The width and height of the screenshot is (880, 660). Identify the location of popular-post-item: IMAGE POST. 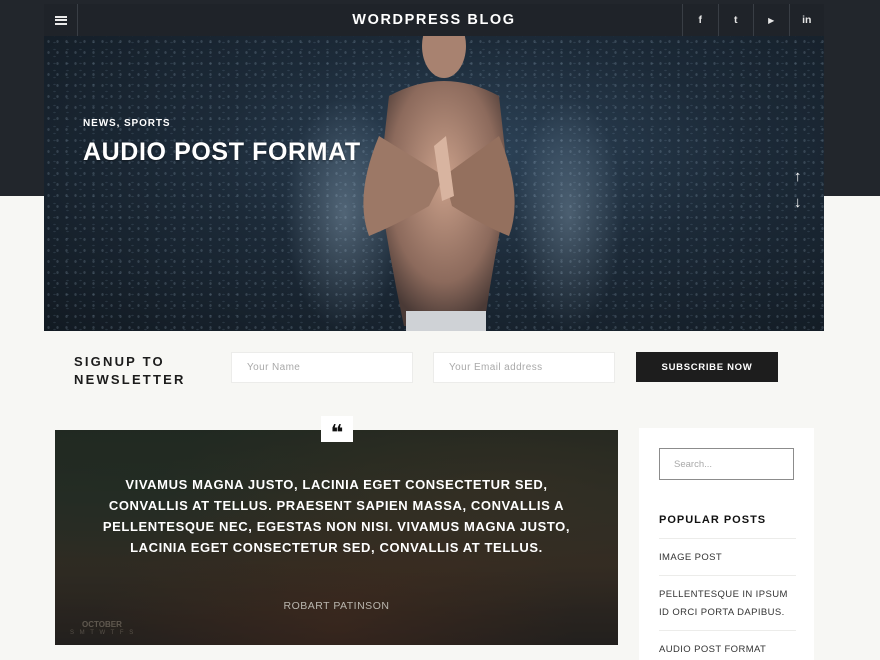
(727, 556).